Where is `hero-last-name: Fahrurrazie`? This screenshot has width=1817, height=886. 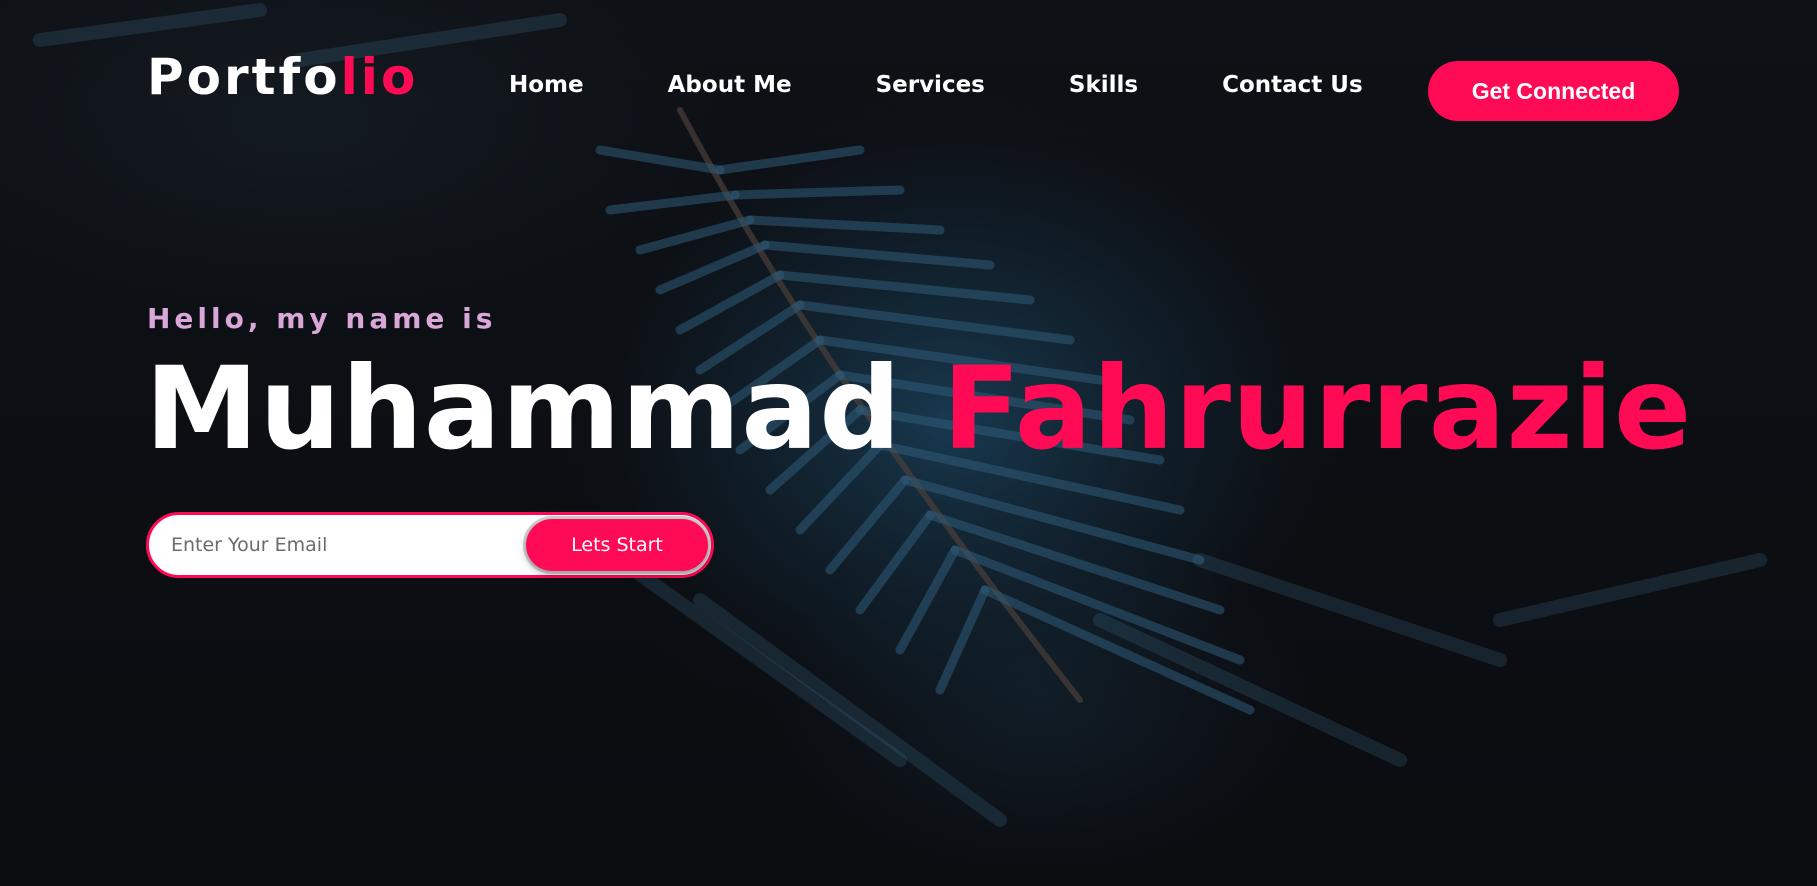
hero-last-name: Fahrurrazie is located at coordinates (1317, 408).